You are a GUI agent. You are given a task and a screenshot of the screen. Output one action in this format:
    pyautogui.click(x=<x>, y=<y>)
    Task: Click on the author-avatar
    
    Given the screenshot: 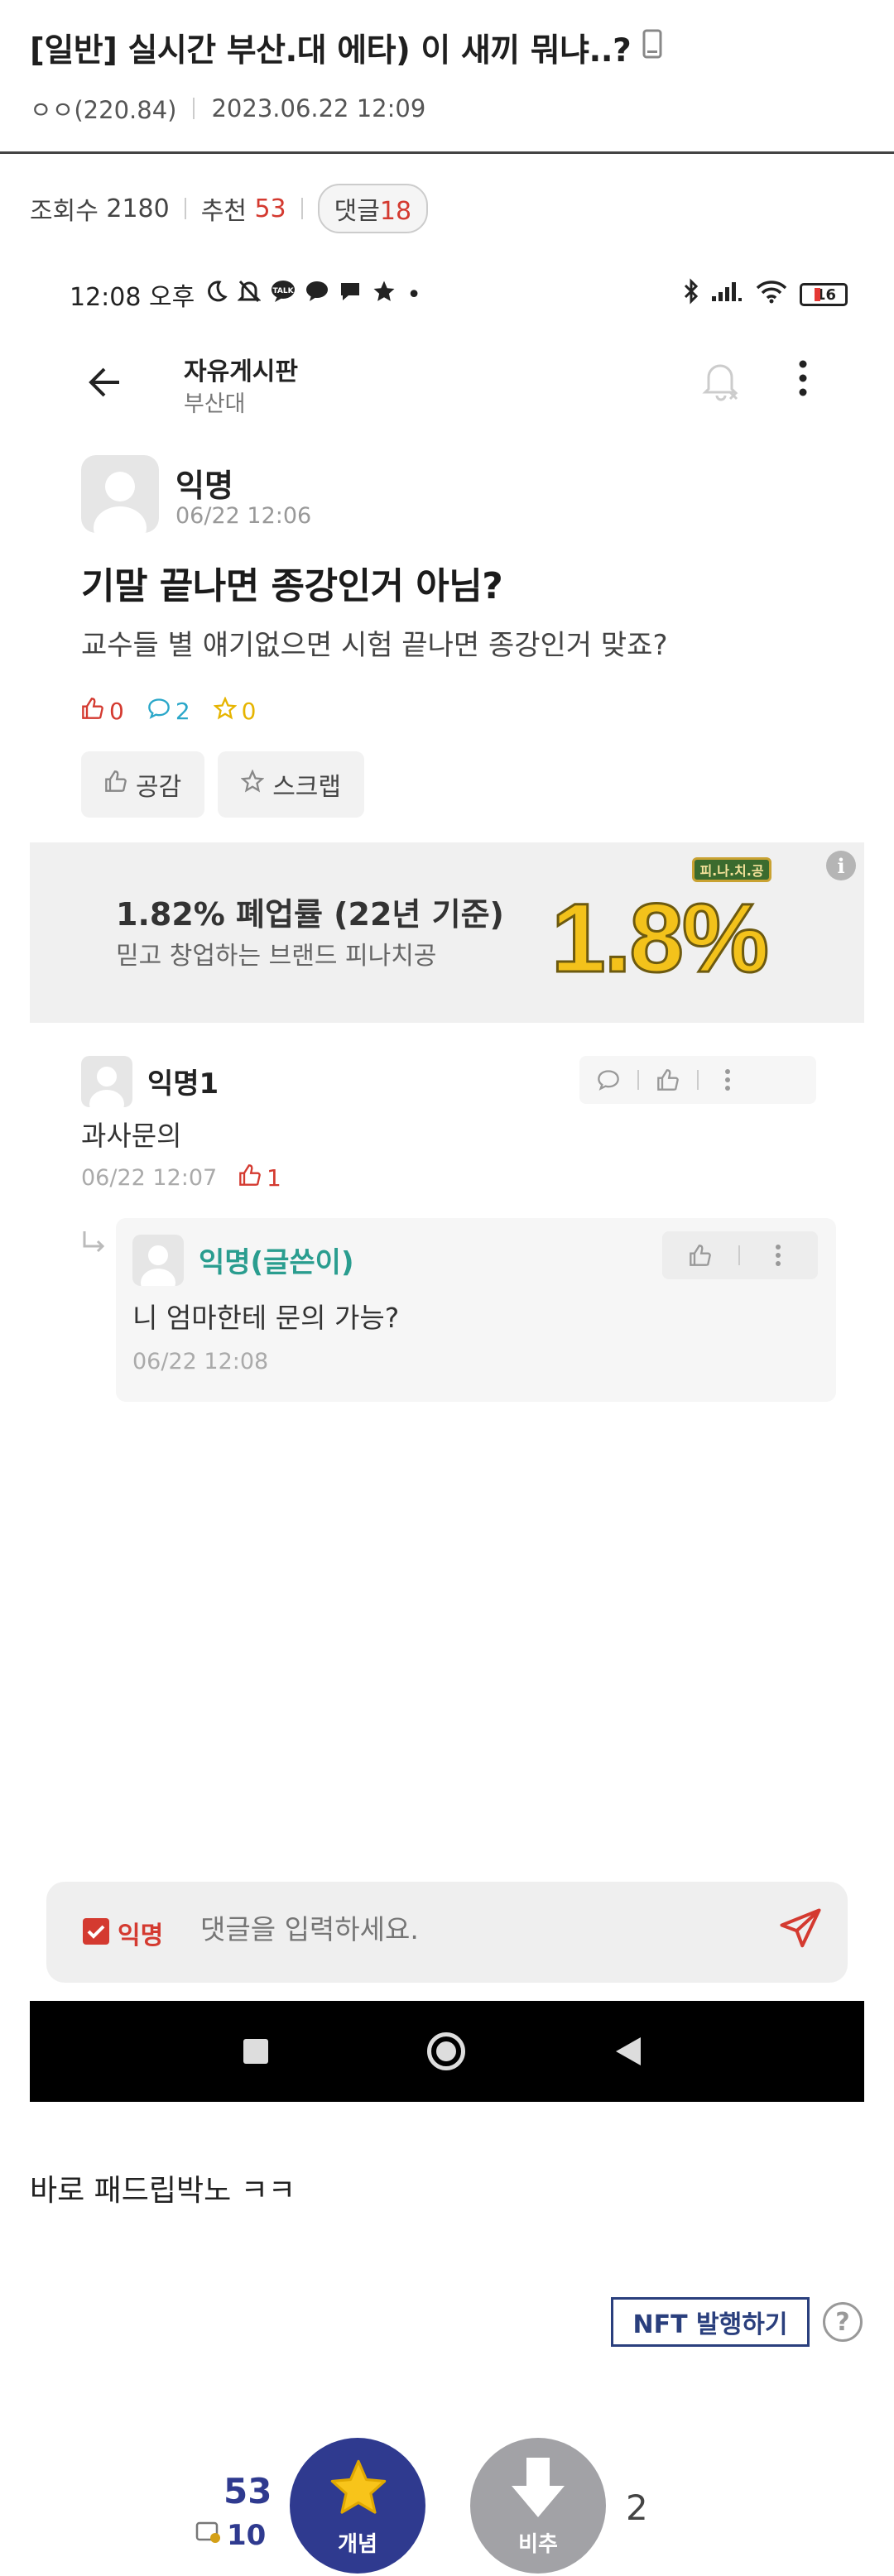 What is the action you would take?
    pyautogui.click(x=120, y=494)
    